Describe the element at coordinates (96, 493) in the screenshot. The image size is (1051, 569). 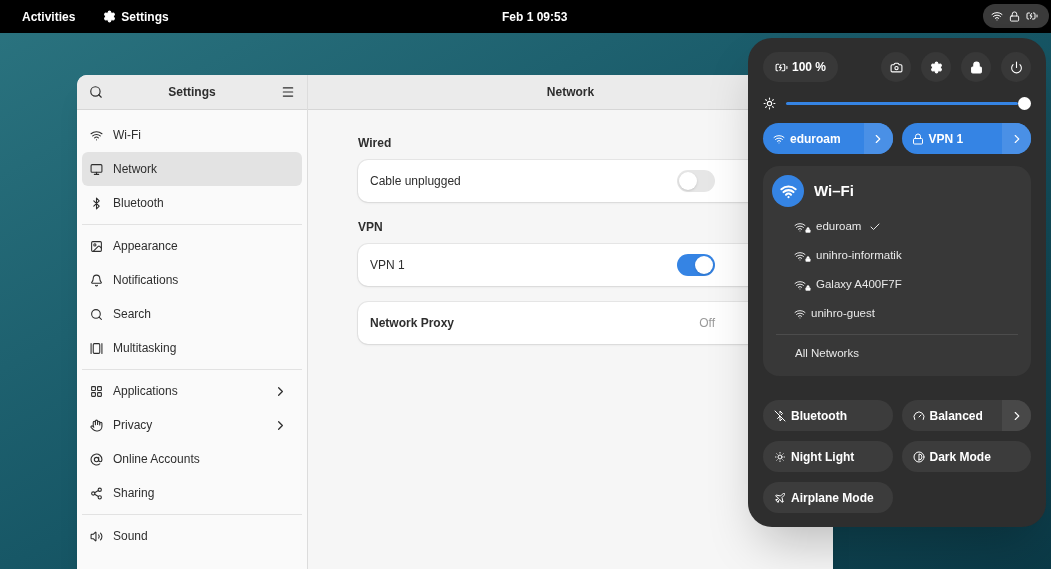
I see `share-icon` at that location.